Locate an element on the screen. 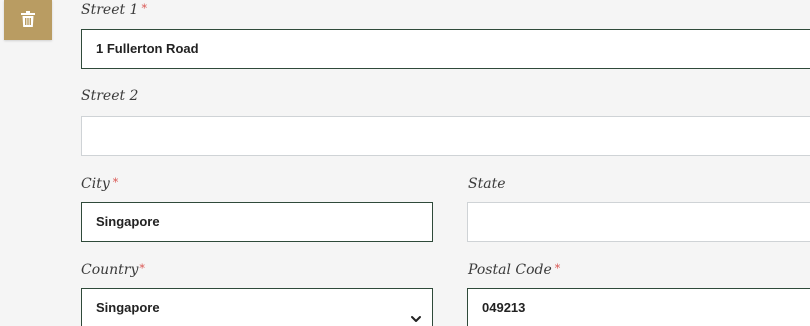 Image resolution: width=810 pixels, height=326 pixels. state-label-text: State is located at coordinates (487, 184).